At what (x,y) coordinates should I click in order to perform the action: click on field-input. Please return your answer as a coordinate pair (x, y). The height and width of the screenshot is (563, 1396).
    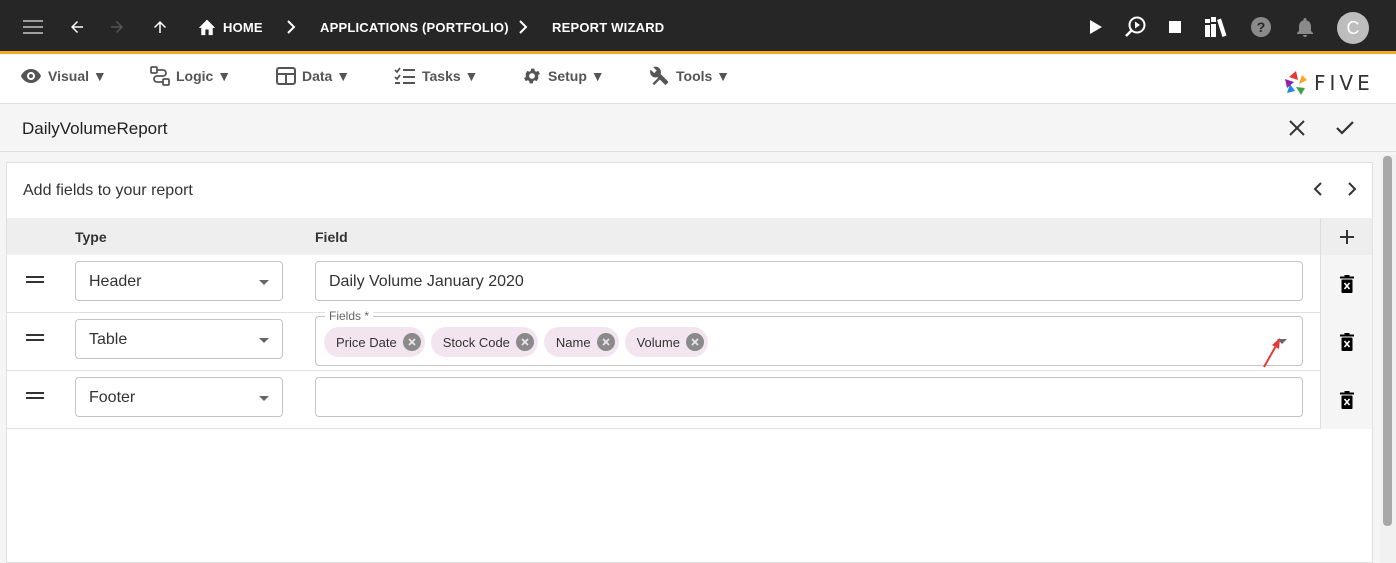
    Looking at the image, I should click on (809, 397).